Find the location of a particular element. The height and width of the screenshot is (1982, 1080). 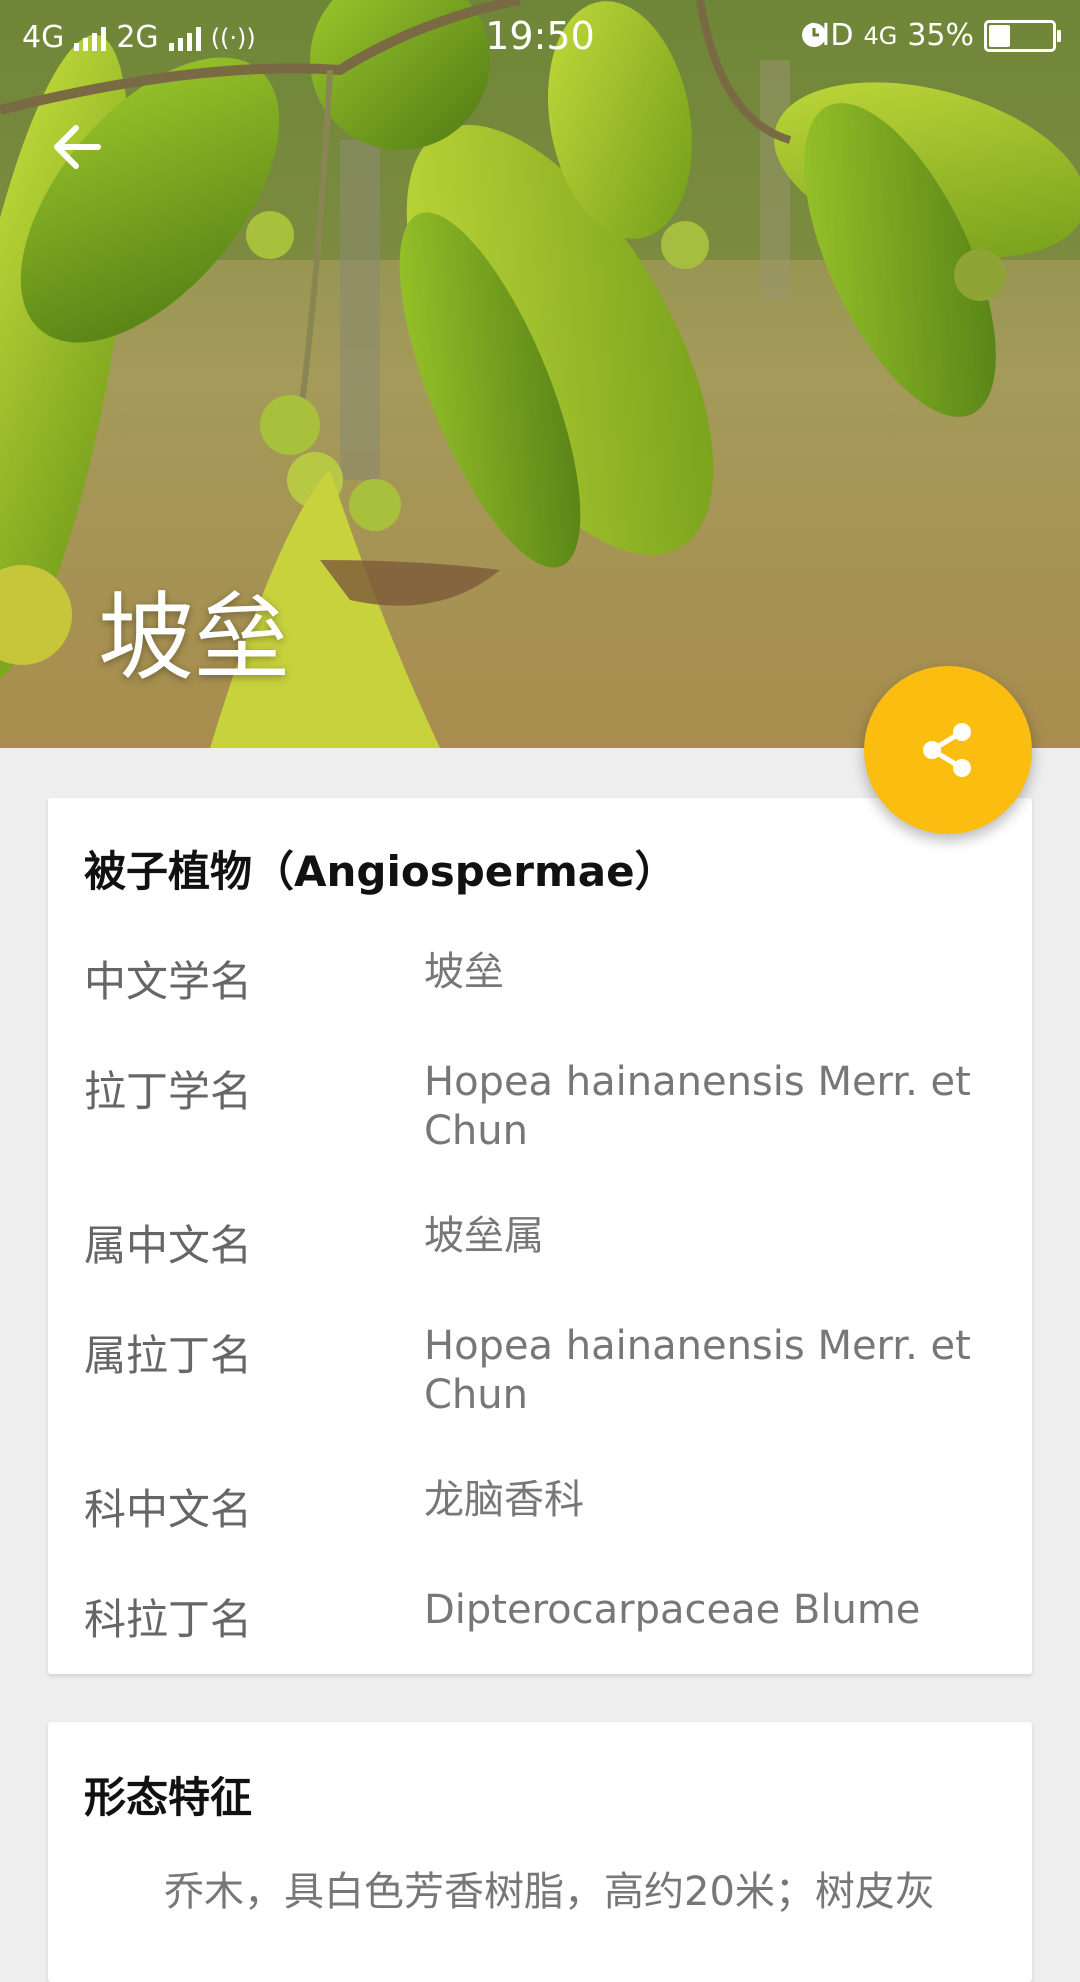

row-label: 拉丁学名 is located at coordinates (168, 1091).